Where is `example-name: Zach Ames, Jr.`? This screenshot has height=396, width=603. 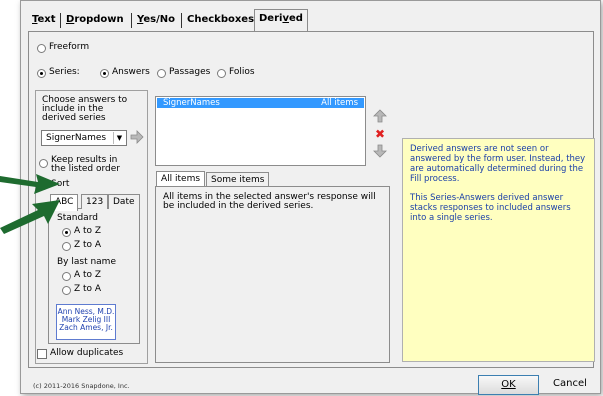 example-name: Zach Ames, Jr. is located at coordinates (86, 327).